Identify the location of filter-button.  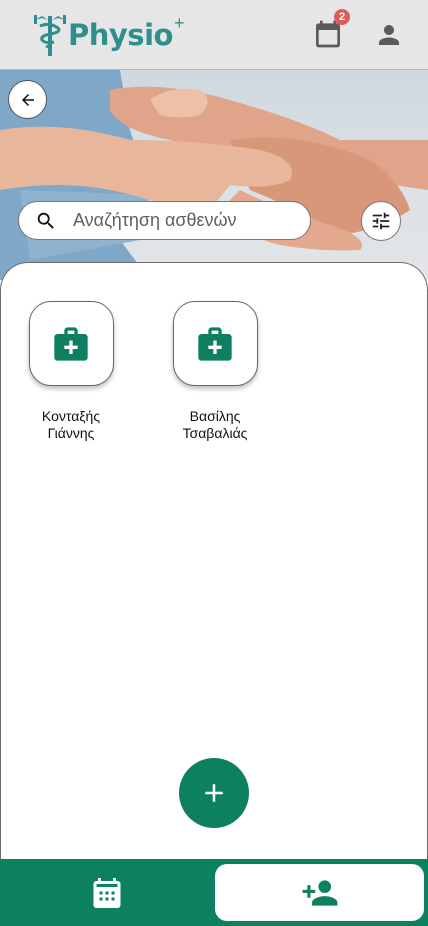
(381, 221).